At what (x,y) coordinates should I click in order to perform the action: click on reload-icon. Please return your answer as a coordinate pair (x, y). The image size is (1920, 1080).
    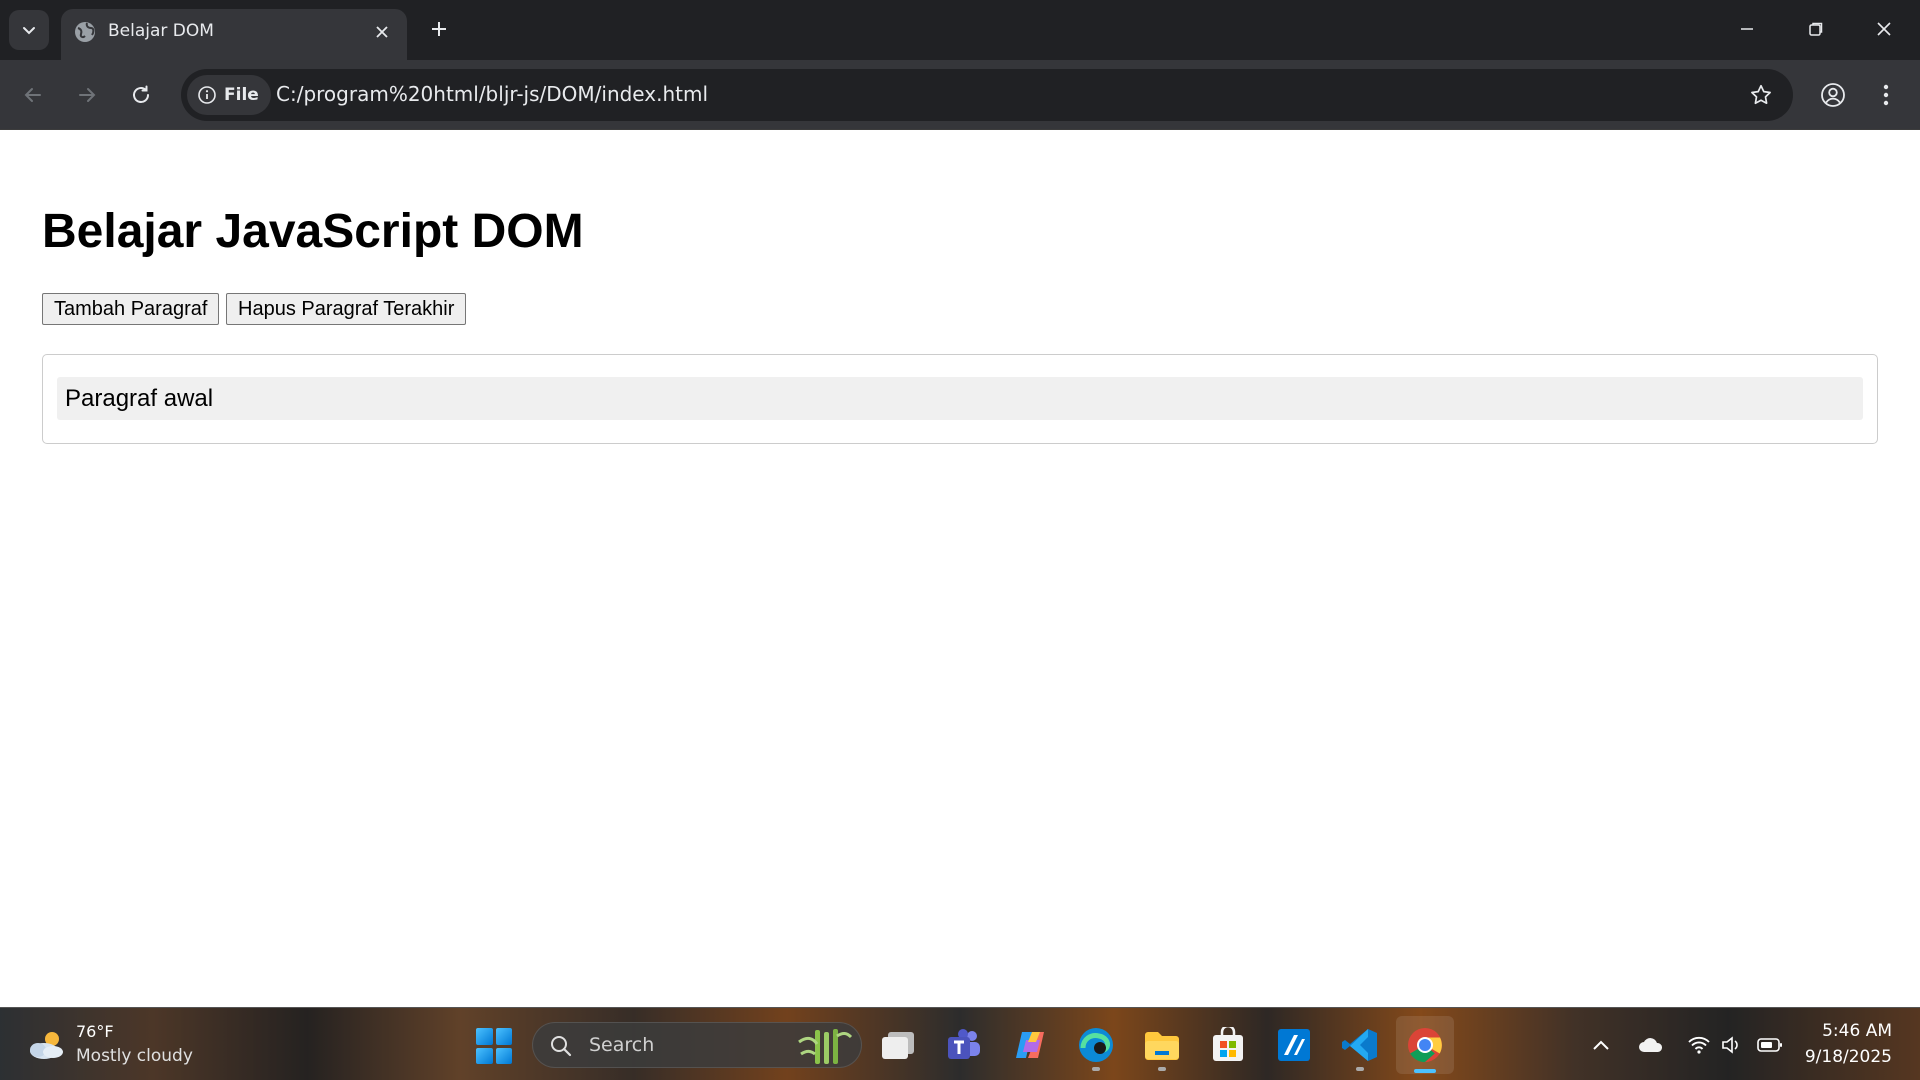
    Looking at the image, I should click on (141, 94).